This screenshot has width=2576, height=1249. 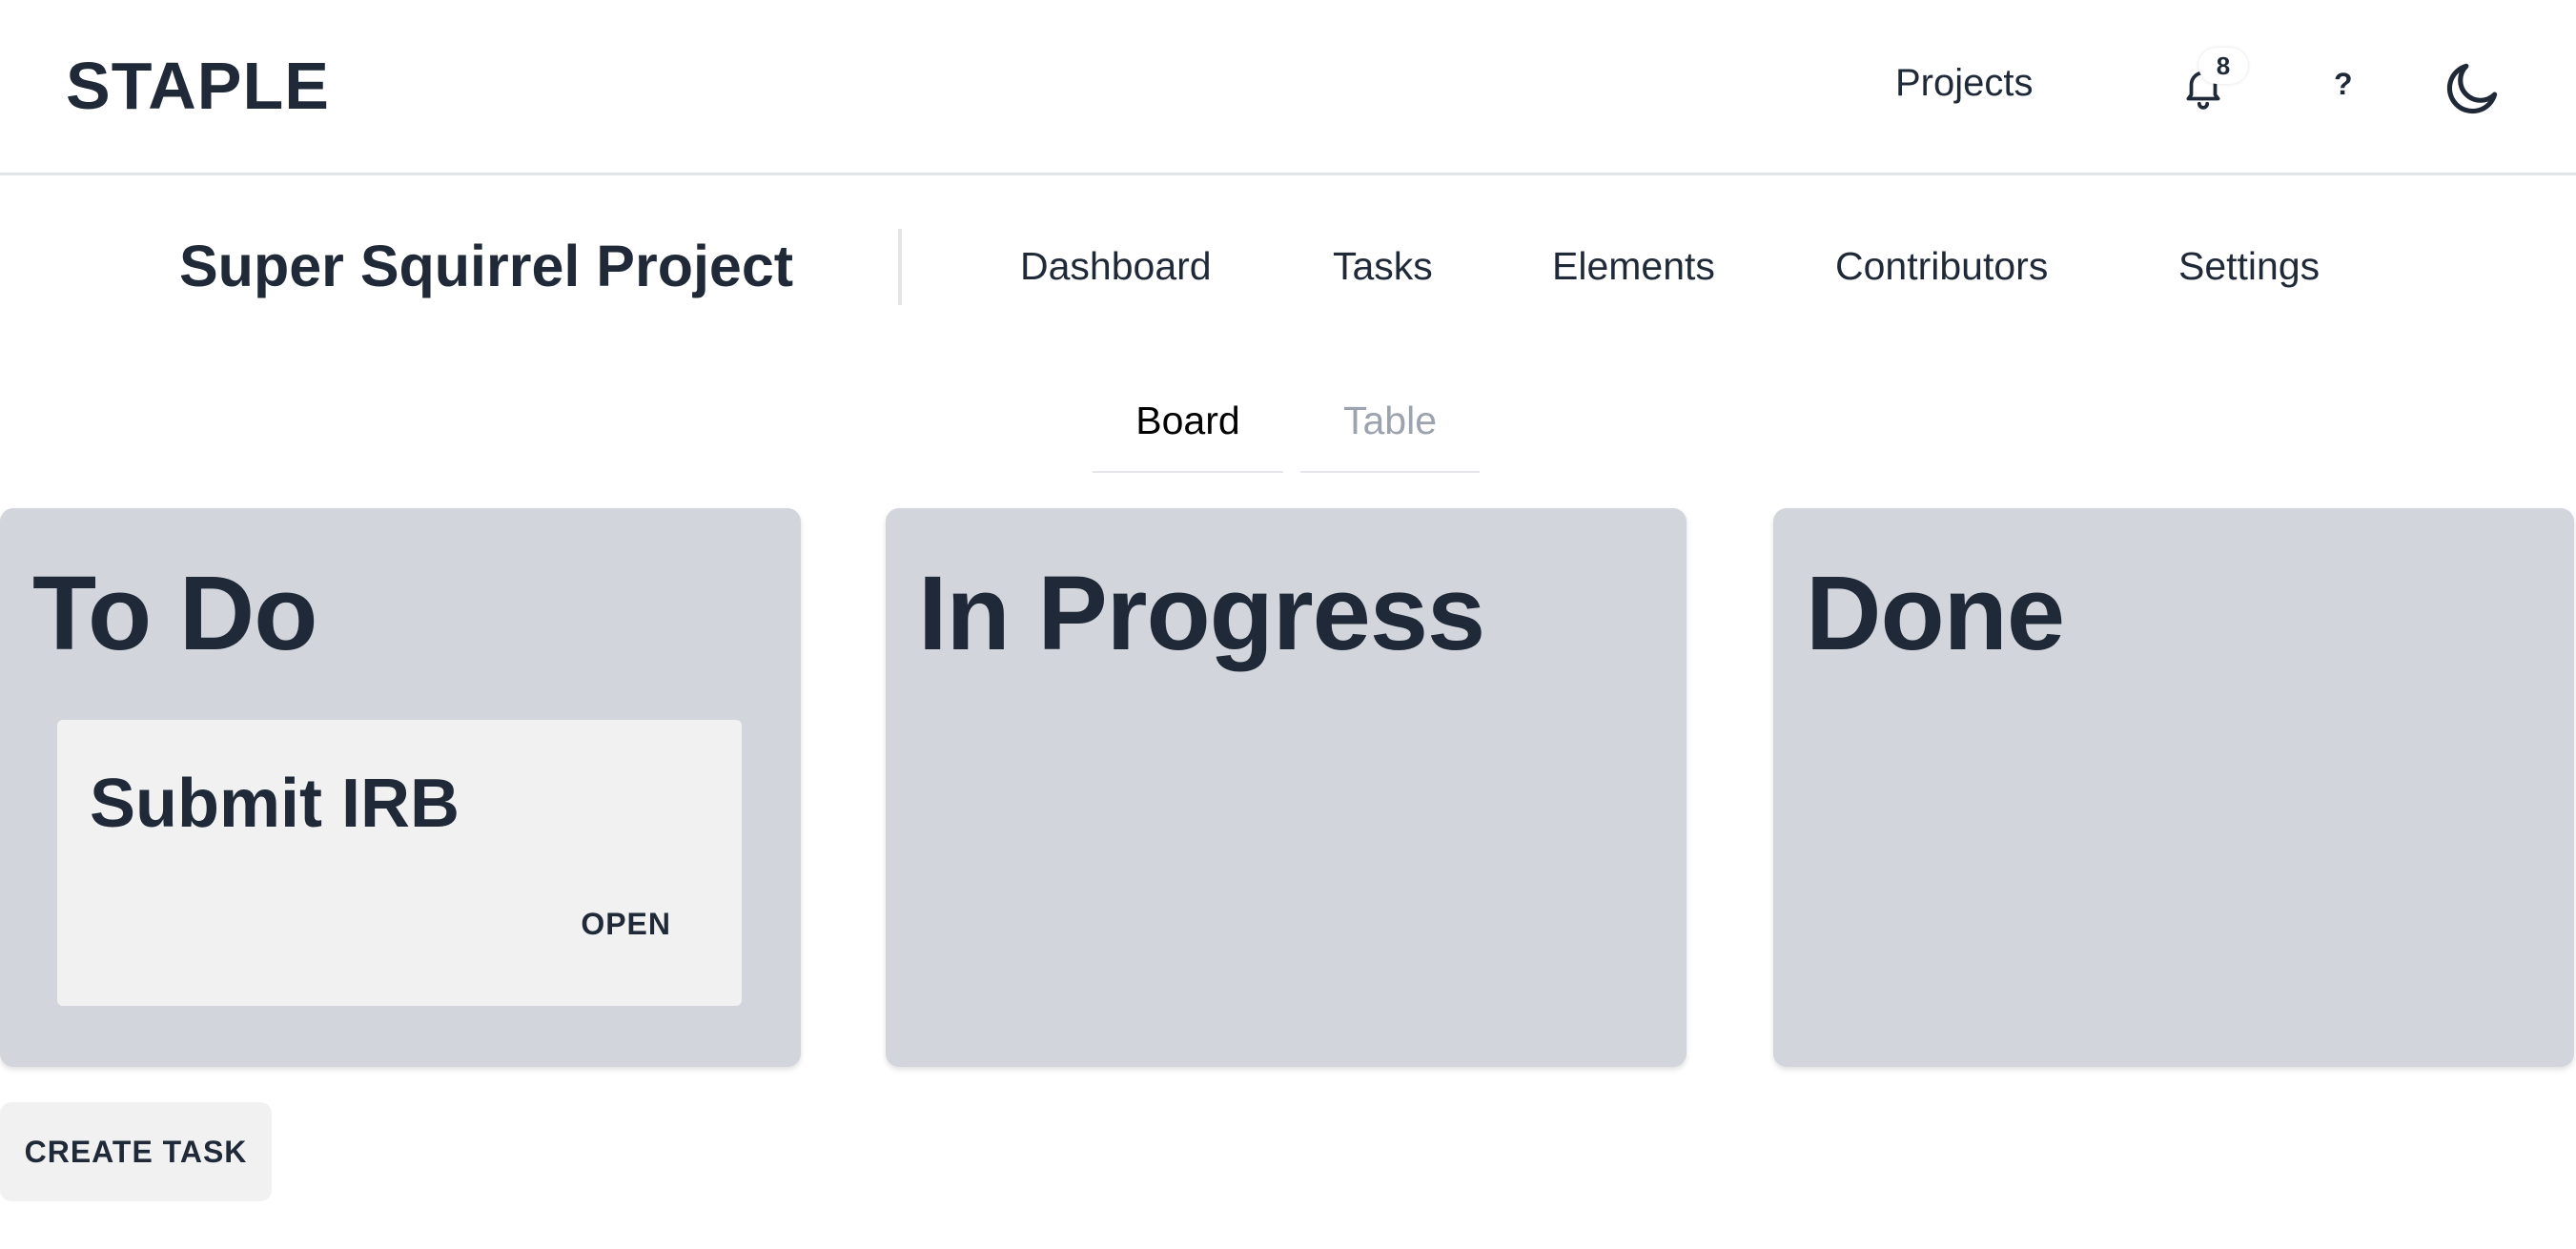 I want to click on nav-dashboard: Dashboard, so click(x=1116, y=266).